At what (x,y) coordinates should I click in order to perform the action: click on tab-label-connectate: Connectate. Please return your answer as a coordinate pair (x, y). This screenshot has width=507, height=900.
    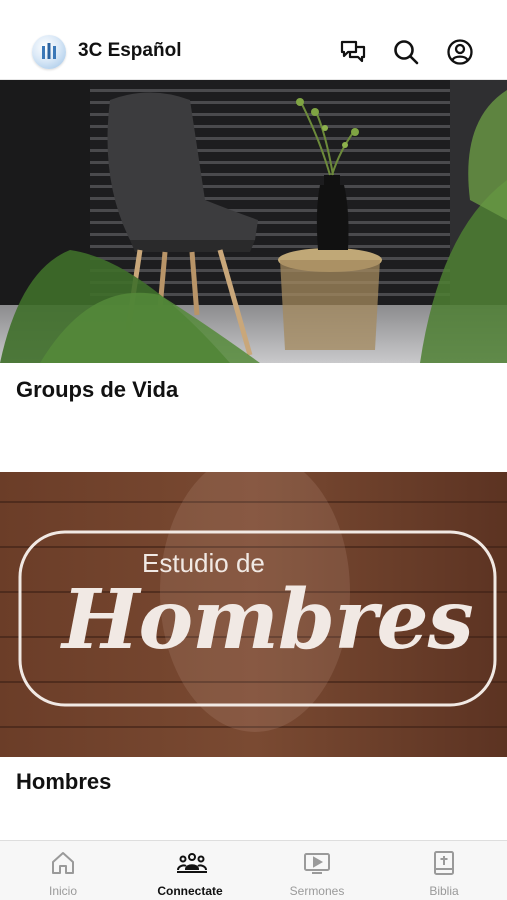
    Looking at the image, I should click on (190, 891).